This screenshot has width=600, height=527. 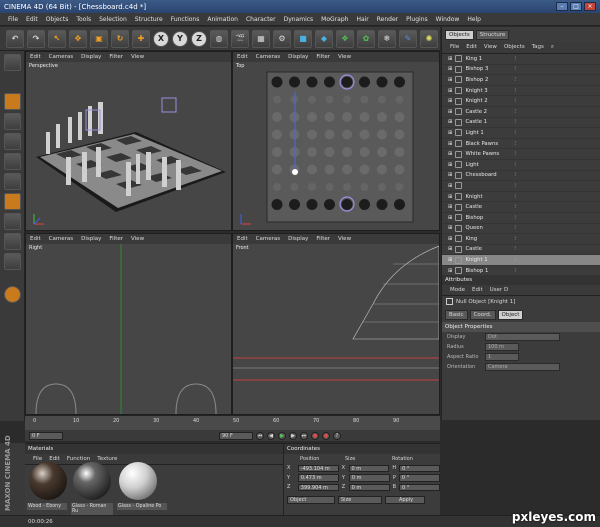 I want to click on object-list-item: ⊞ Knight 1 ⁝, so click(x=521, y=260).